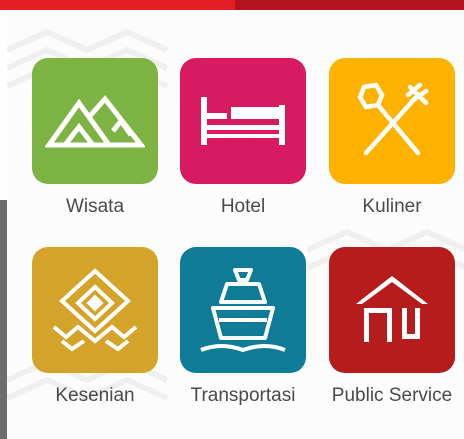 The image size is (464, 439). What do you see at coordinates (349, 5) in the screenshot?
I see `top-bar-shade` at bounding box center [349, 5].